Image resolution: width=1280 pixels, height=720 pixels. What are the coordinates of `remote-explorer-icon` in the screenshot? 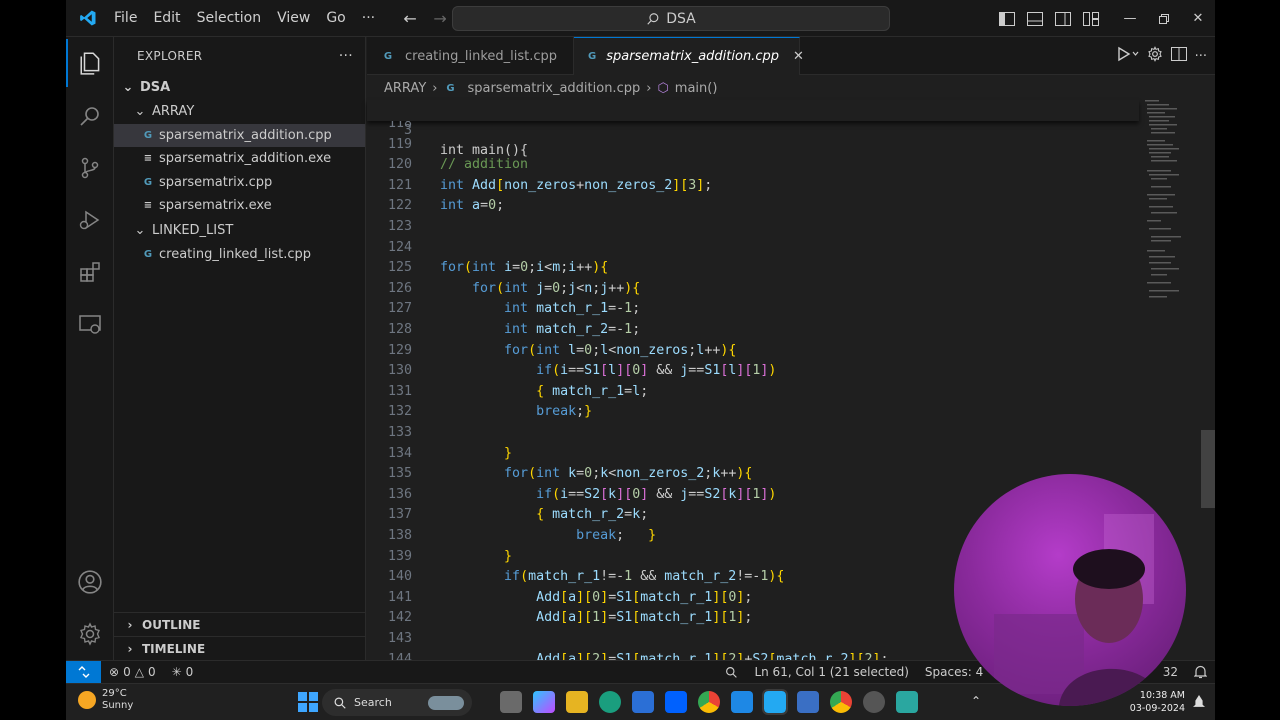 It's located at (90, 324).